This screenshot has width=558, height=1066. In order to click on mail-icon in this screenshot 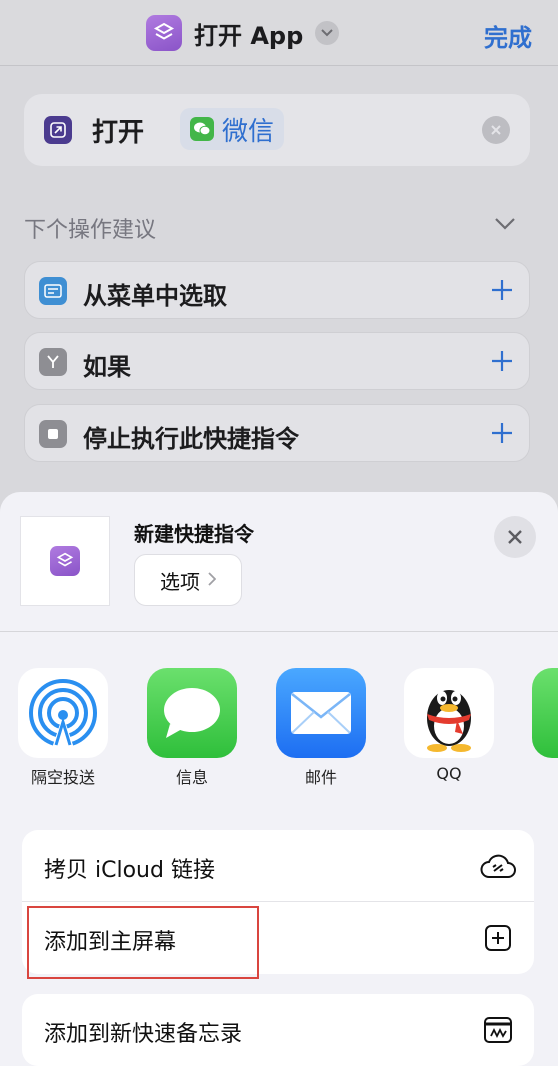, I will do `click(321, 713)`.